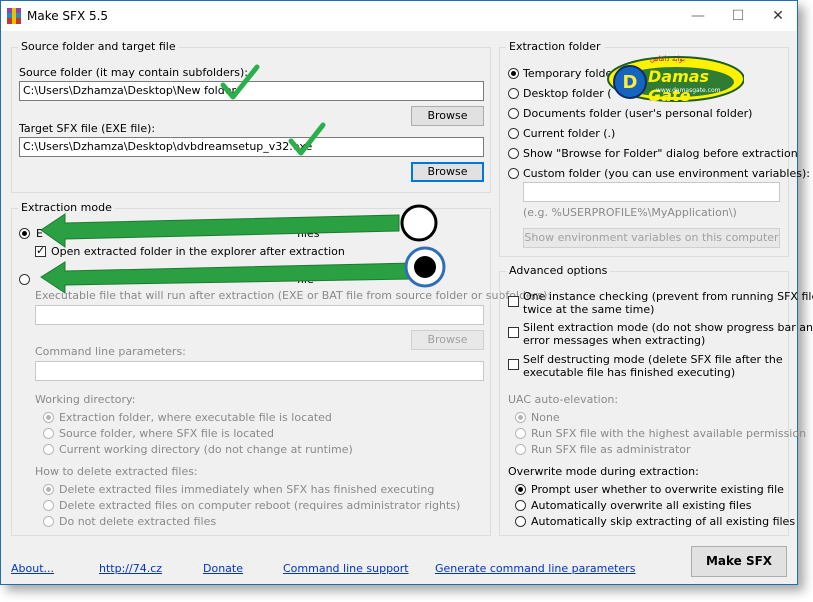 Image resolution: width=813 pixels, height=602 pixels. What do you see at coordinates (425, 267) in the screenshot?
I see `circle-marker-dot-icon` at bounding box center [425, 267].